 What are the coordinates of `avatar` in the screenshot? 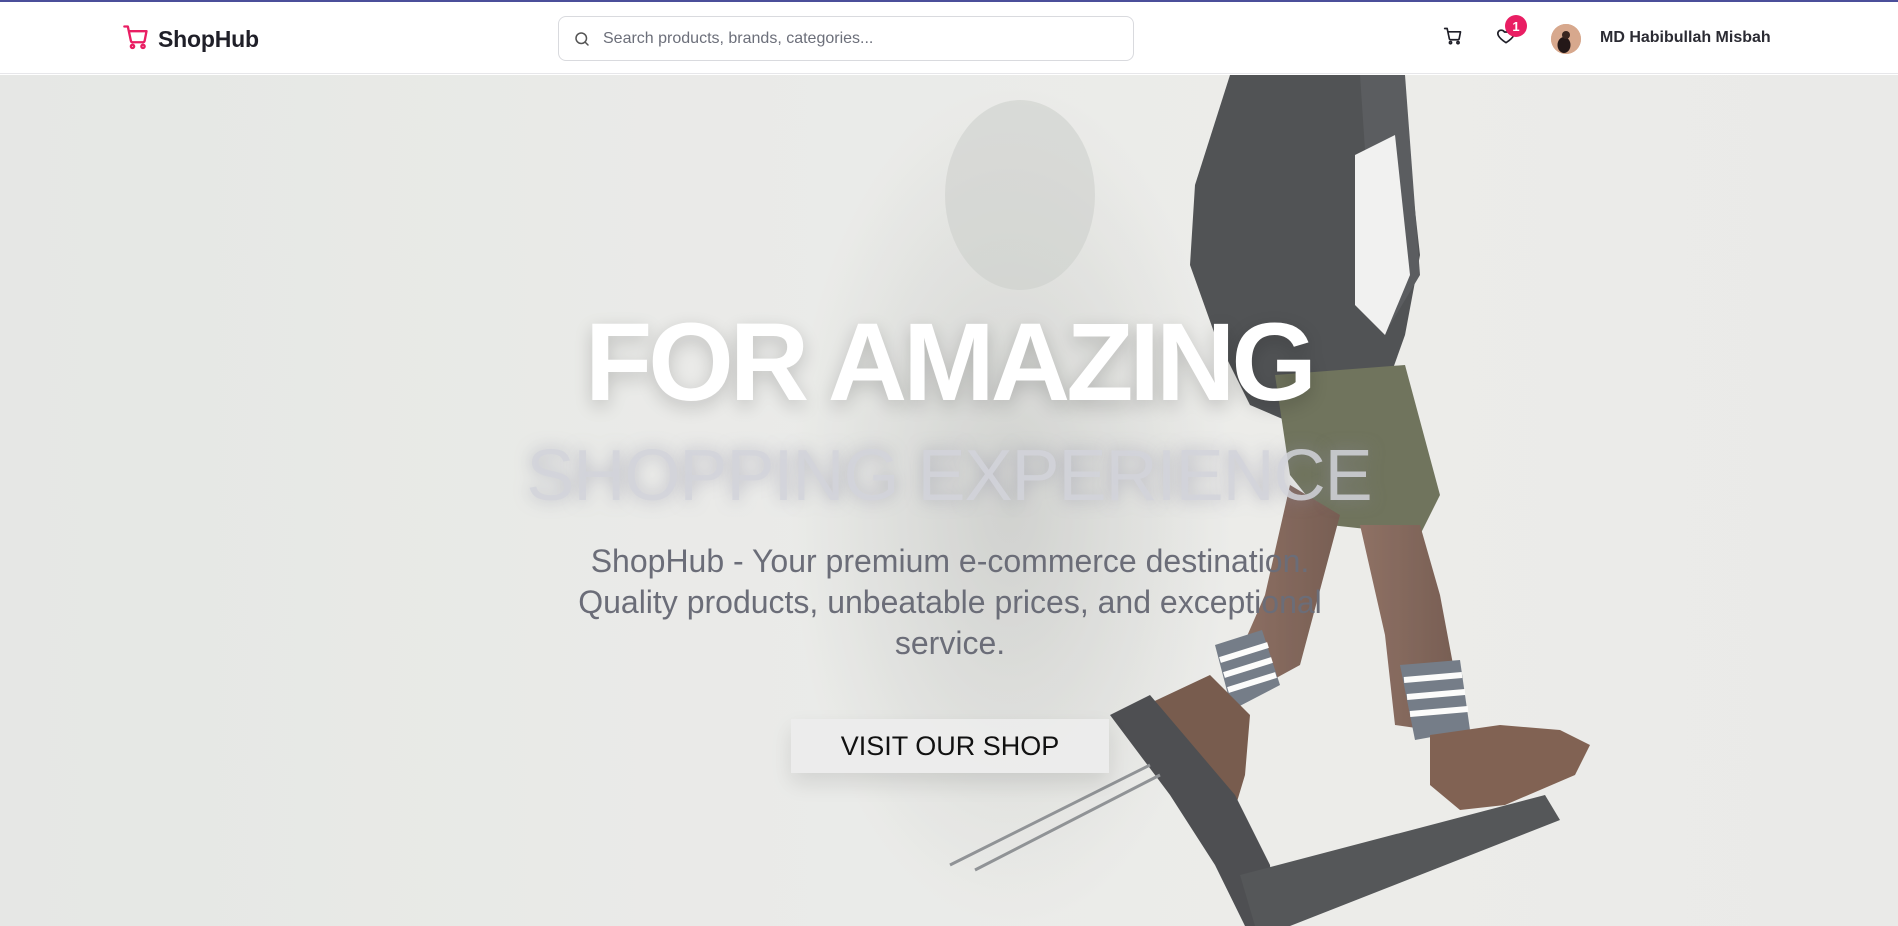 It's located at (1566, 39).